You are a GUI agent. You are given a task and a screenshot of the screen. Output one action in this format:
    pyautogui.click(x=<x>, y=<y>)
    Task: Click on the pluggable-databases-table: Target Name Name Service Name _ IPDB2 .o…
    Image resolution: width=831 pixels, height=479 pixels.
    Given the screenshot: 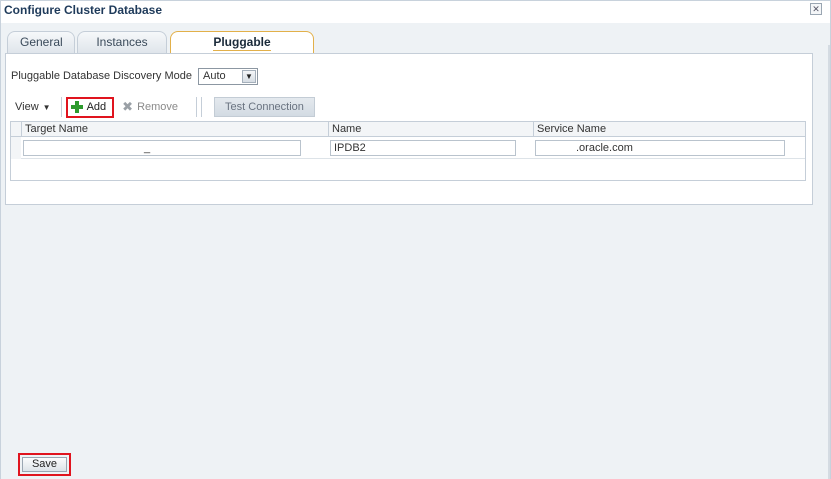 What is the action you would take?
    pyautogui.click(x=408, y=151)
    